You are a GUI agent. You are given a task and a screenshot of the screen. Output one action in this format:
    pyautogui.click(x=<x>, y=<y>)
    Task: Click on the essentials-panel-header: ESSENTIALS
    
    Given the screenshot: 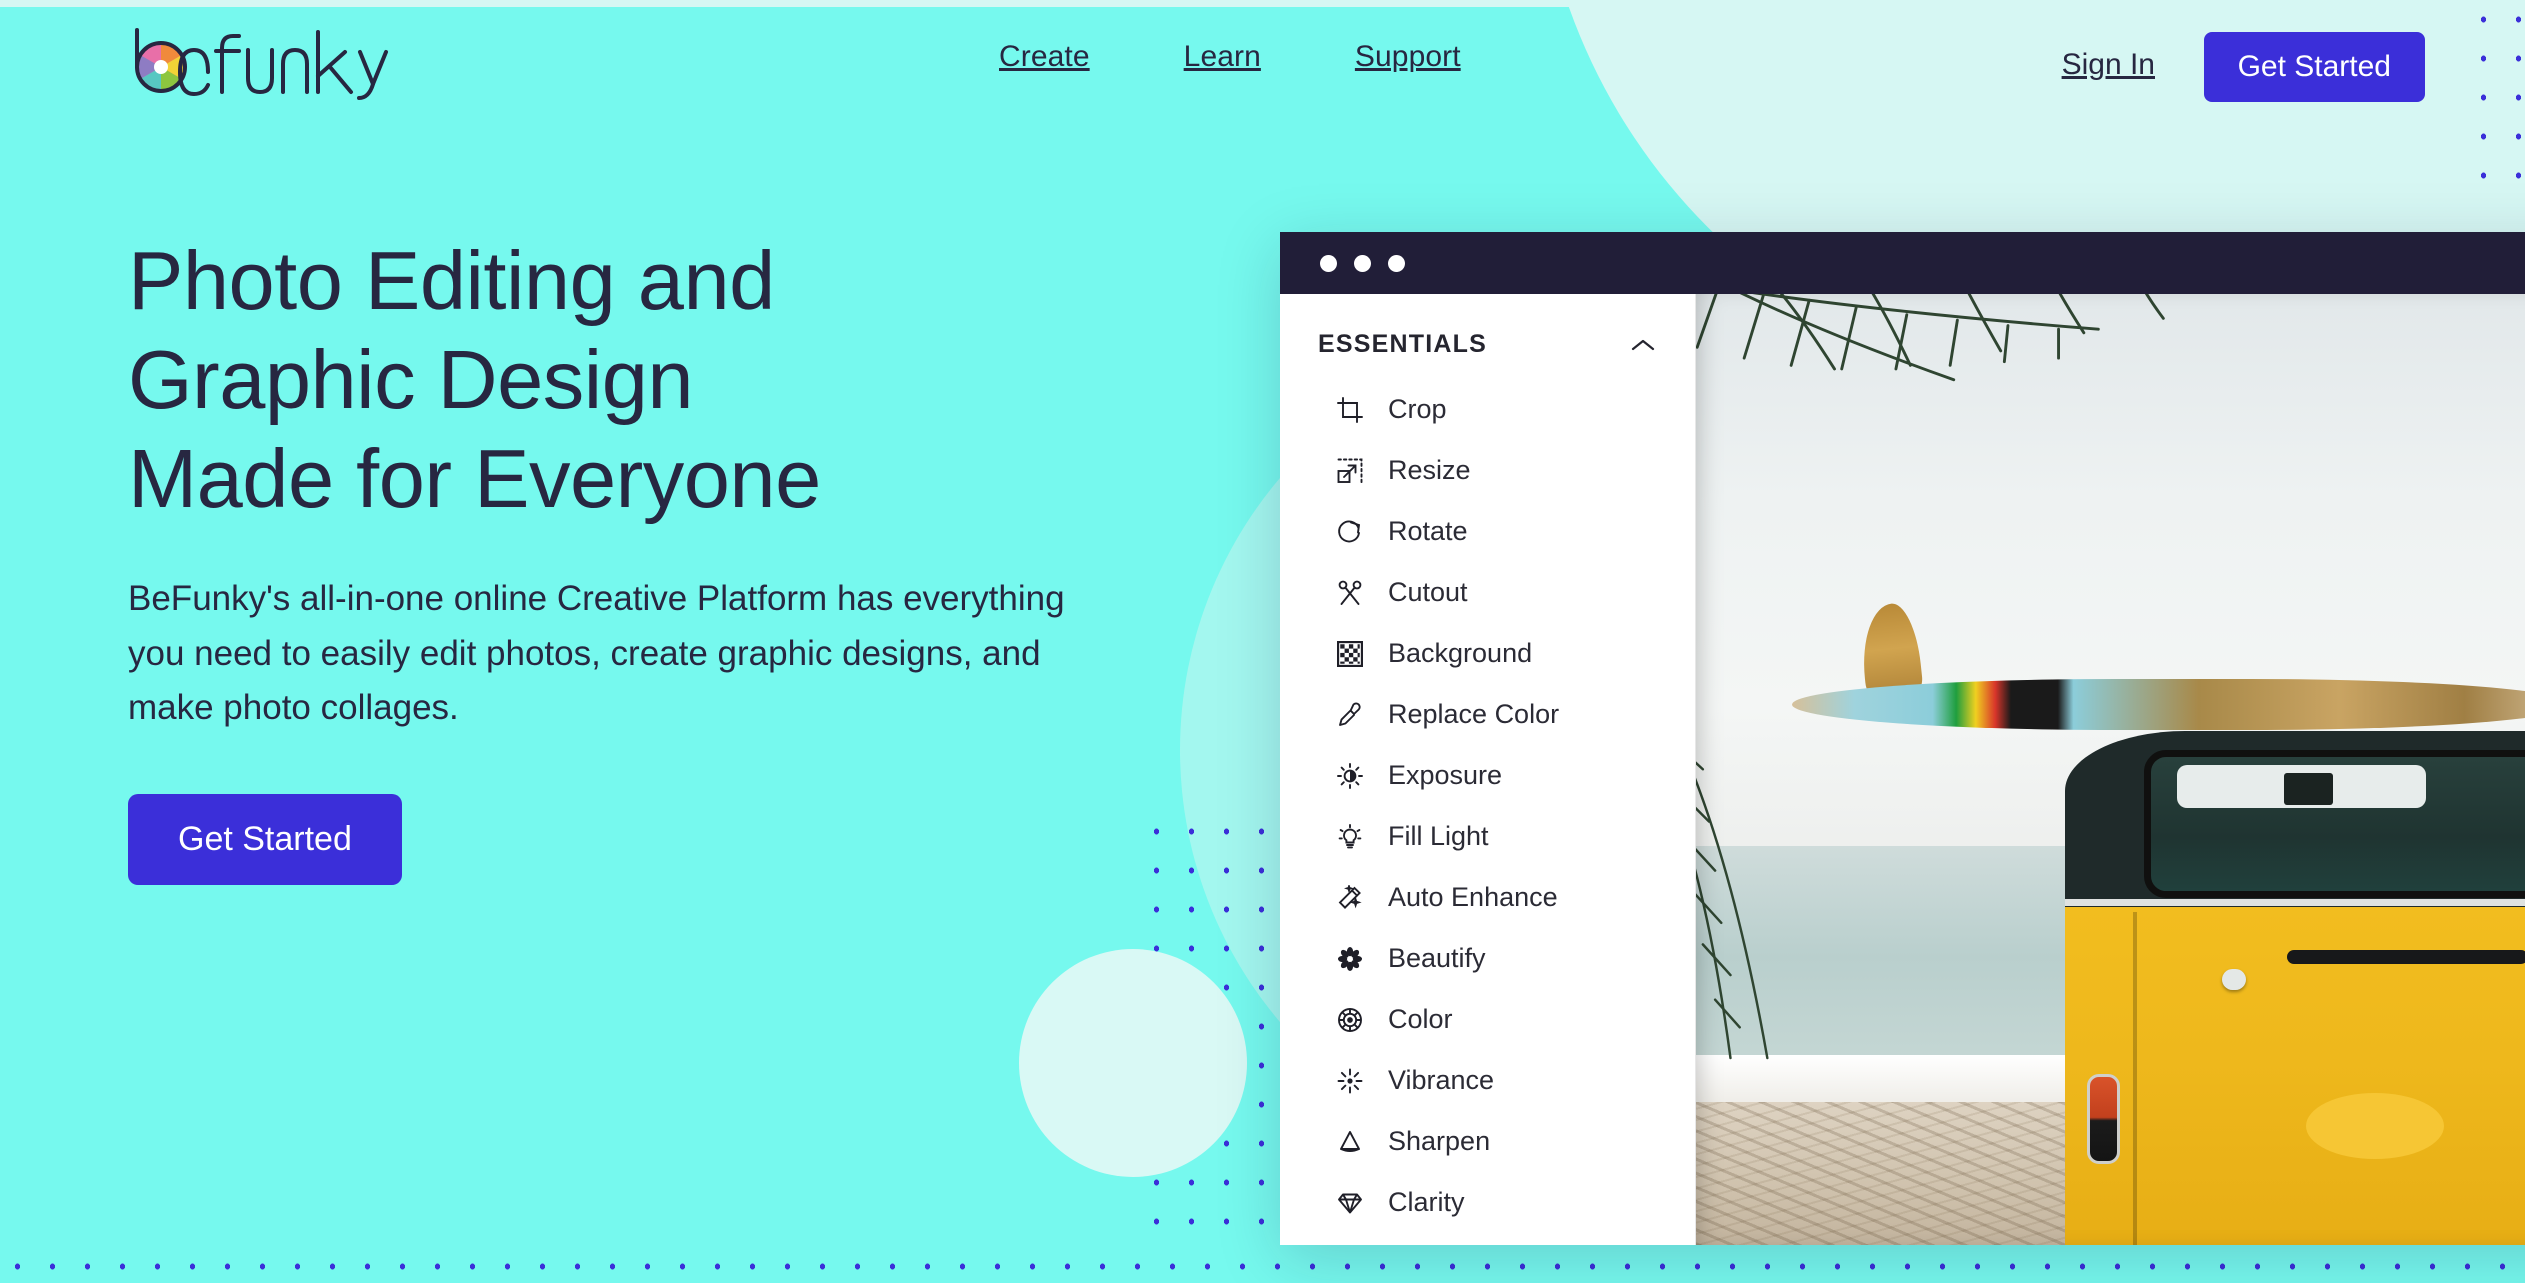 What is the action you would take?
    pyautogui.click(x=1487, y=342)
    